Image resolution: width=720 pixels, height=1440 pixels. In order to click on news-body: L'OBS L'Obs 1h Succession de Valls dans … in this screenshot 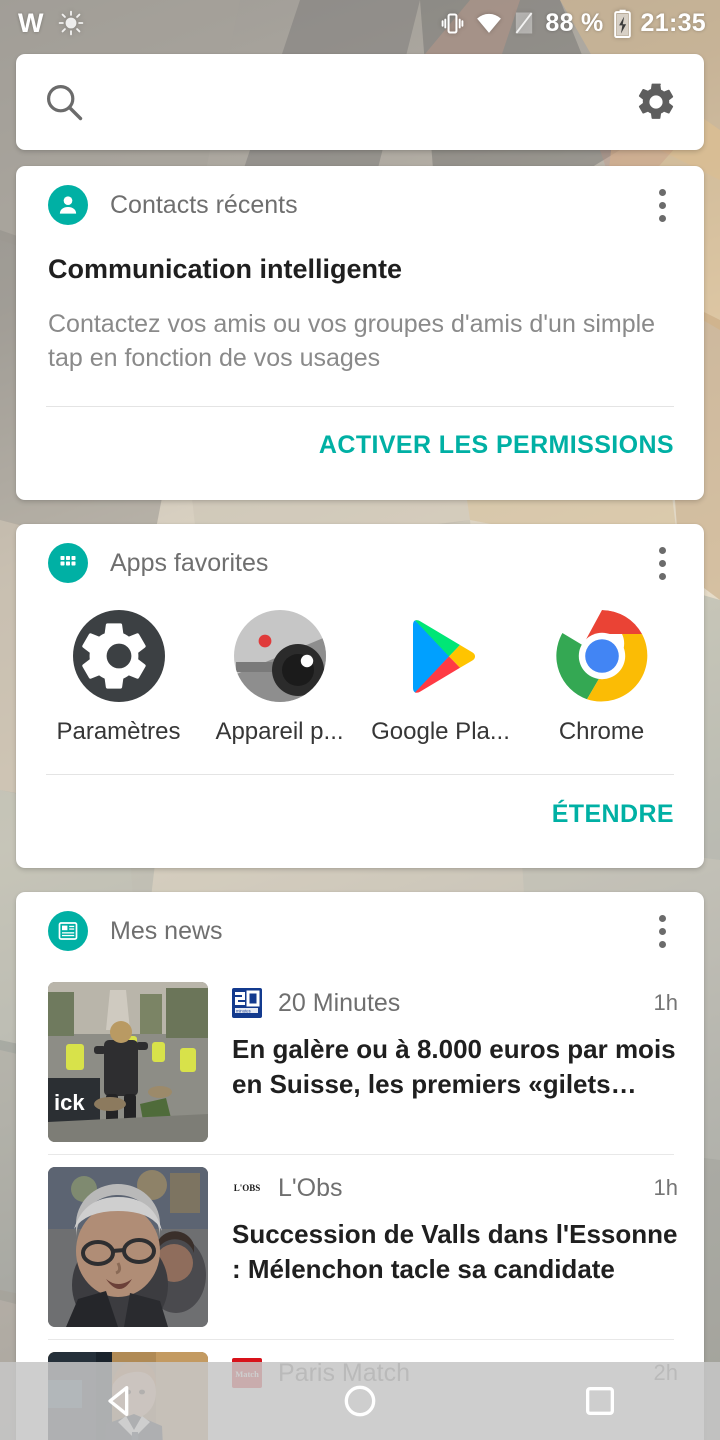, I will do `click(455, 1247)`.